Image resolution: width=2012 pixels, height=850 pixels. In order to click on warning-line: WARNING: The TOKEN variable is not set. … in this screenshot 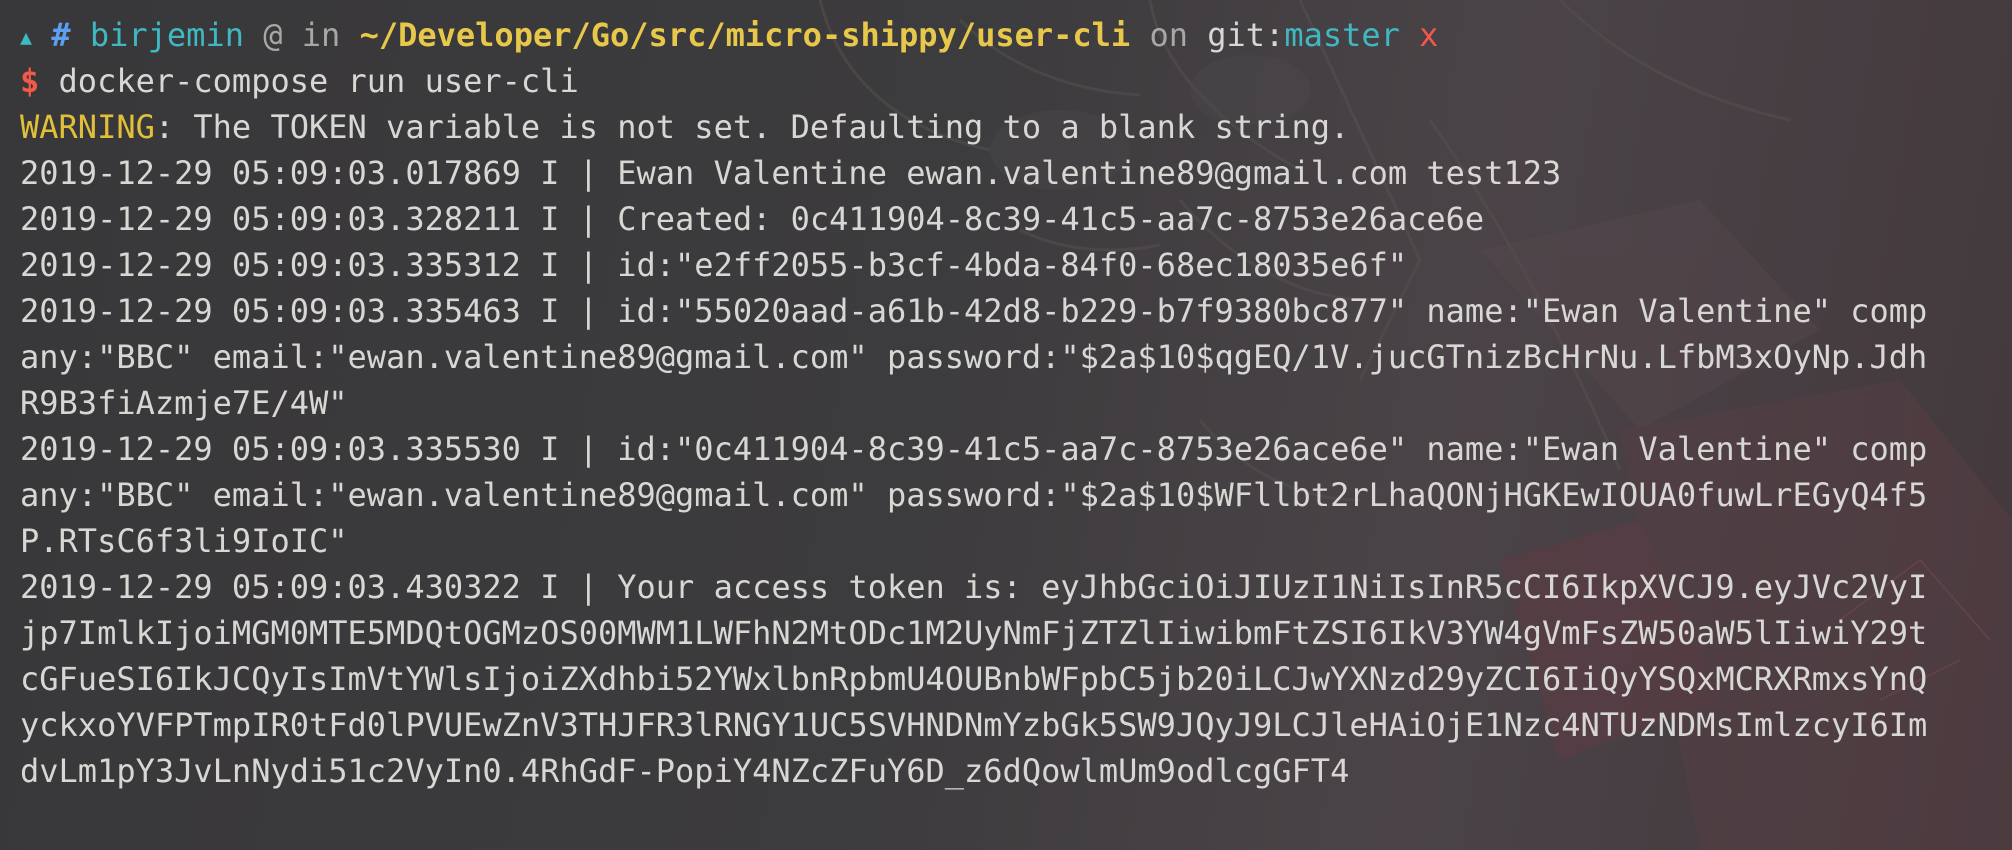, I will do `click(1015, 127)`.